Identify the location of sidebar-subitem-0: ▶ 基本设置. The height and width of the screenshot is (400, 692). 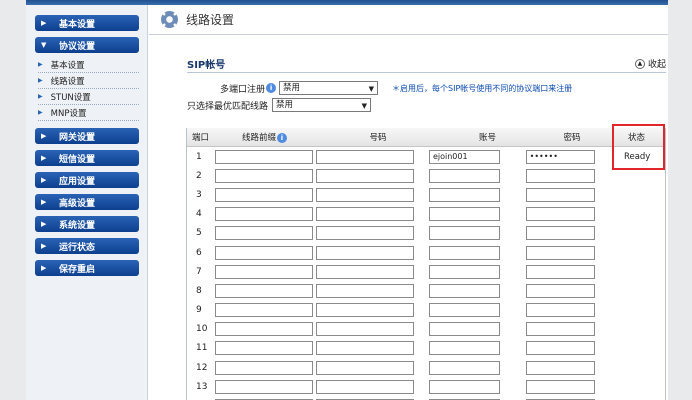
(88, 65).